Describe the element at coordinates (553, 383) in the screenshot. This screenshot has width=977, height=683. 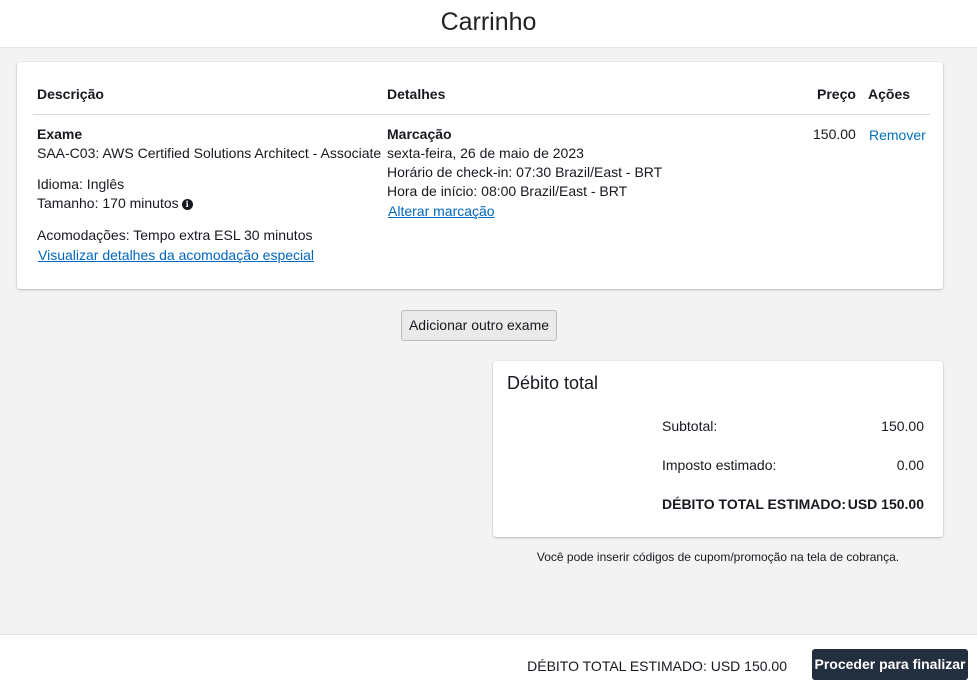
I see `total-title: Débito total` at that location.